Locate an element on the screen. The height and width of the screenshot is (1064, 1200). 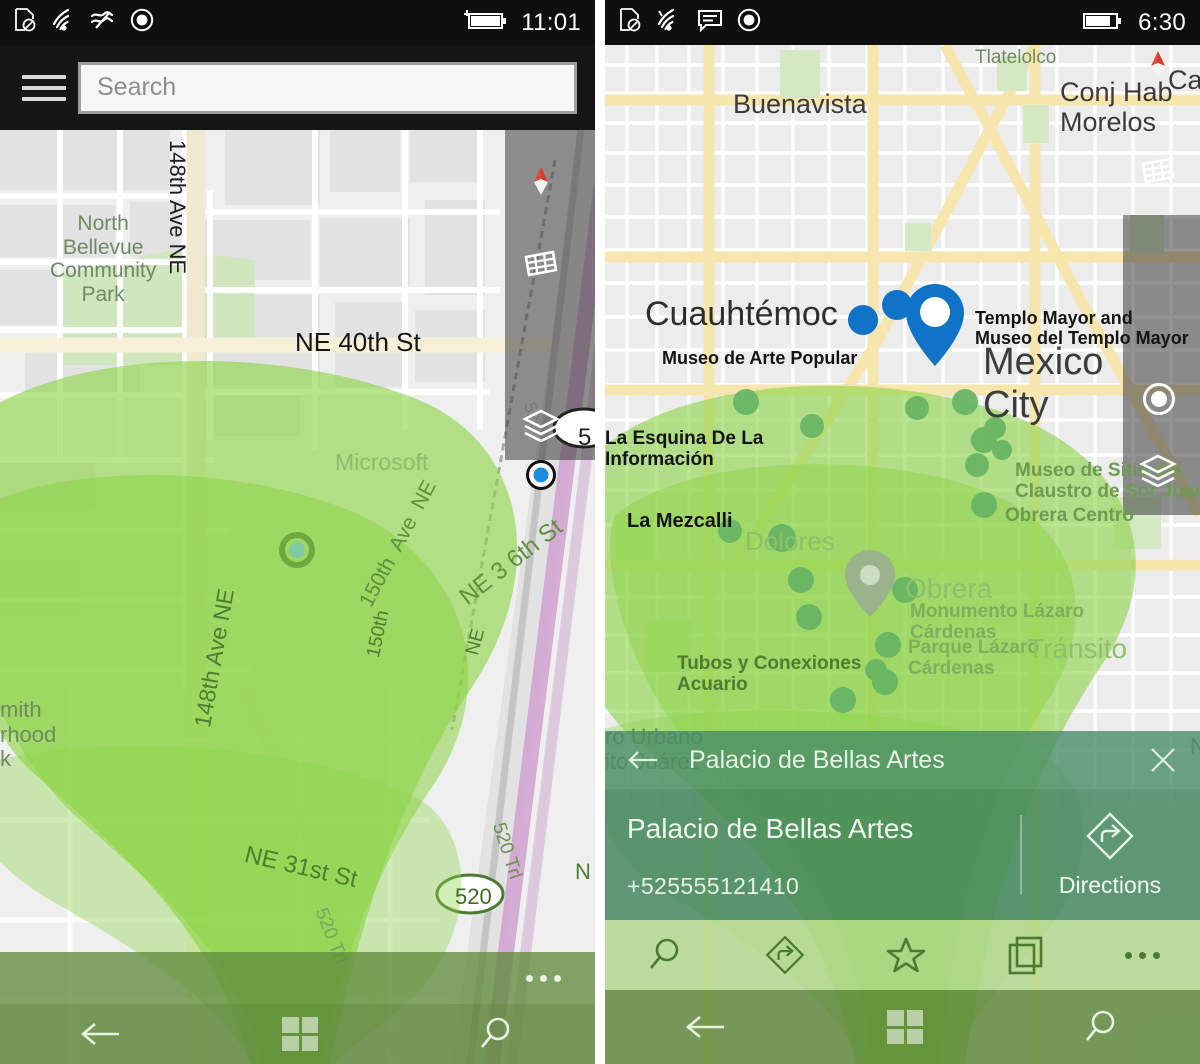
appbar-overflow is located at coordinates (1143, 955).